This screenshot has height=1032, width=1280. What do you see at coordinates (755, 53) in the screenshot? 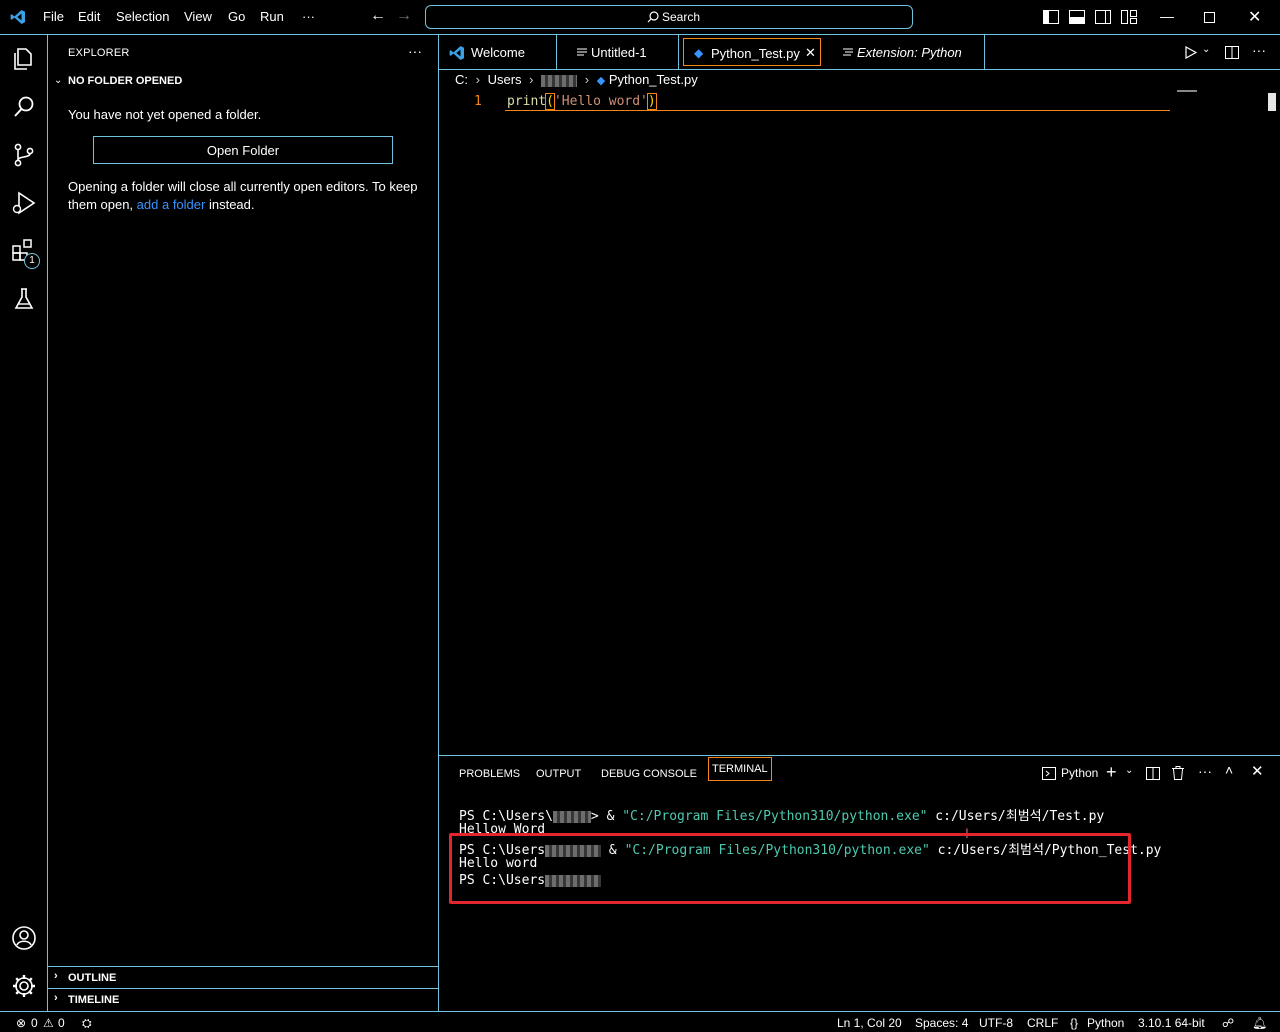
I see `tab-label: Python_Test.py` at bounding box center [755, 53].